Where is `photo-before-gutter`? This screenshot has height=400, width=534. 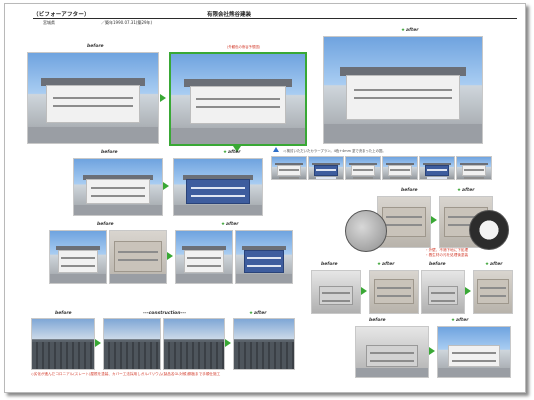 photo-before-gutter is located at coordinates (336, 292).